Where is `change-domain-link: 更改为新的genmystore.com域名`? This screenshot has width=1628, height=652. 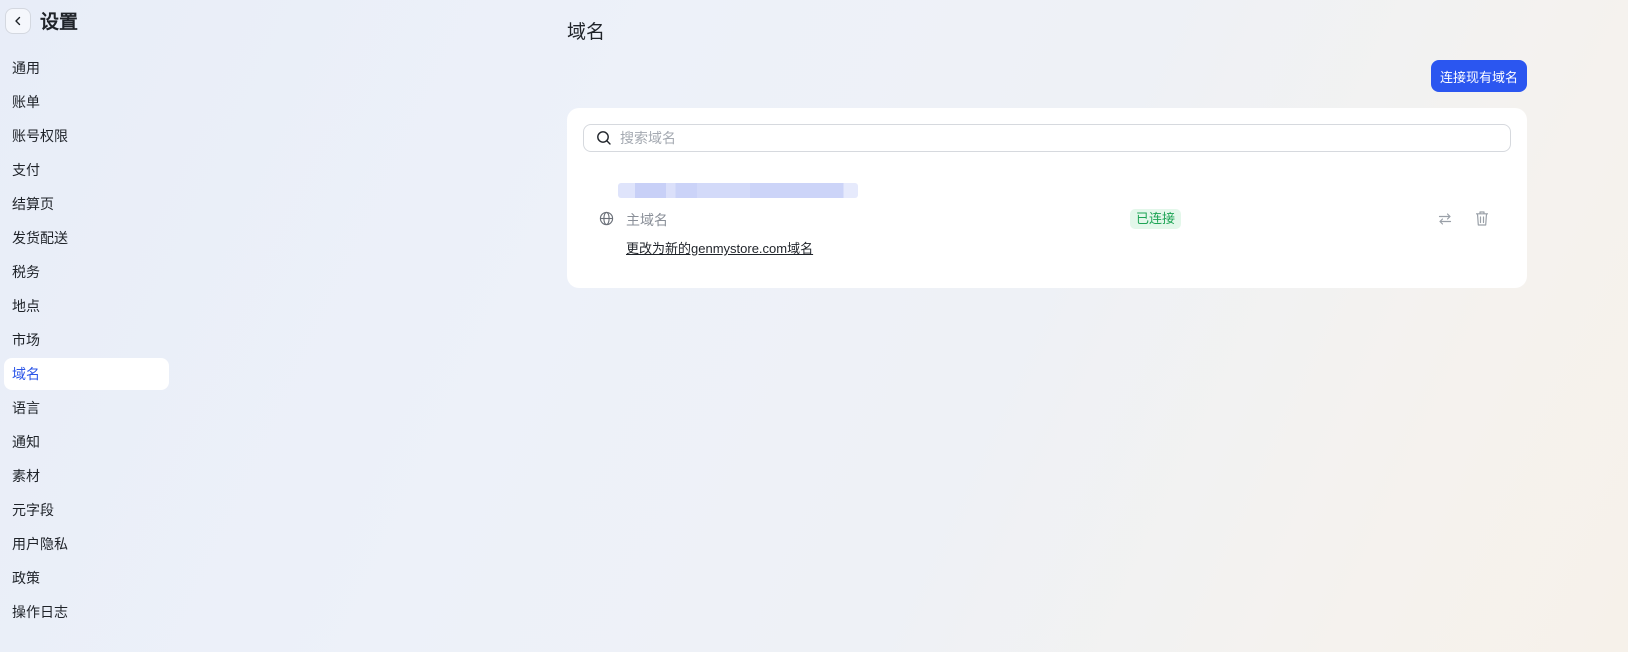
change-domain-link: 更改为新的genmystore.com域名 is located at coordinates (719, 247).